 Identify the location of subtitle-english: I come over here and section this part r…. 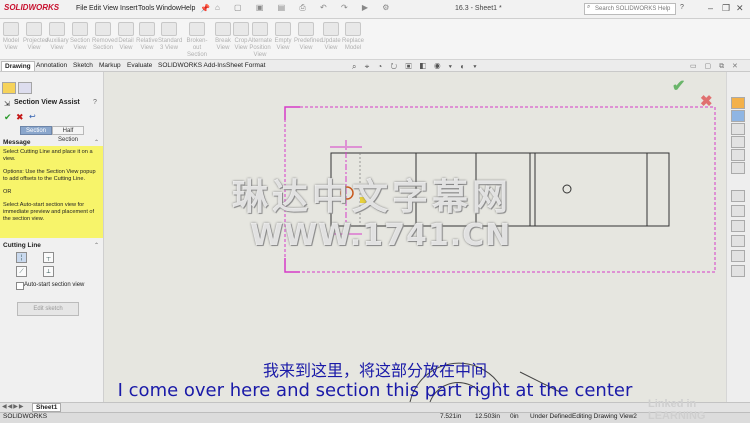
(375, 390).